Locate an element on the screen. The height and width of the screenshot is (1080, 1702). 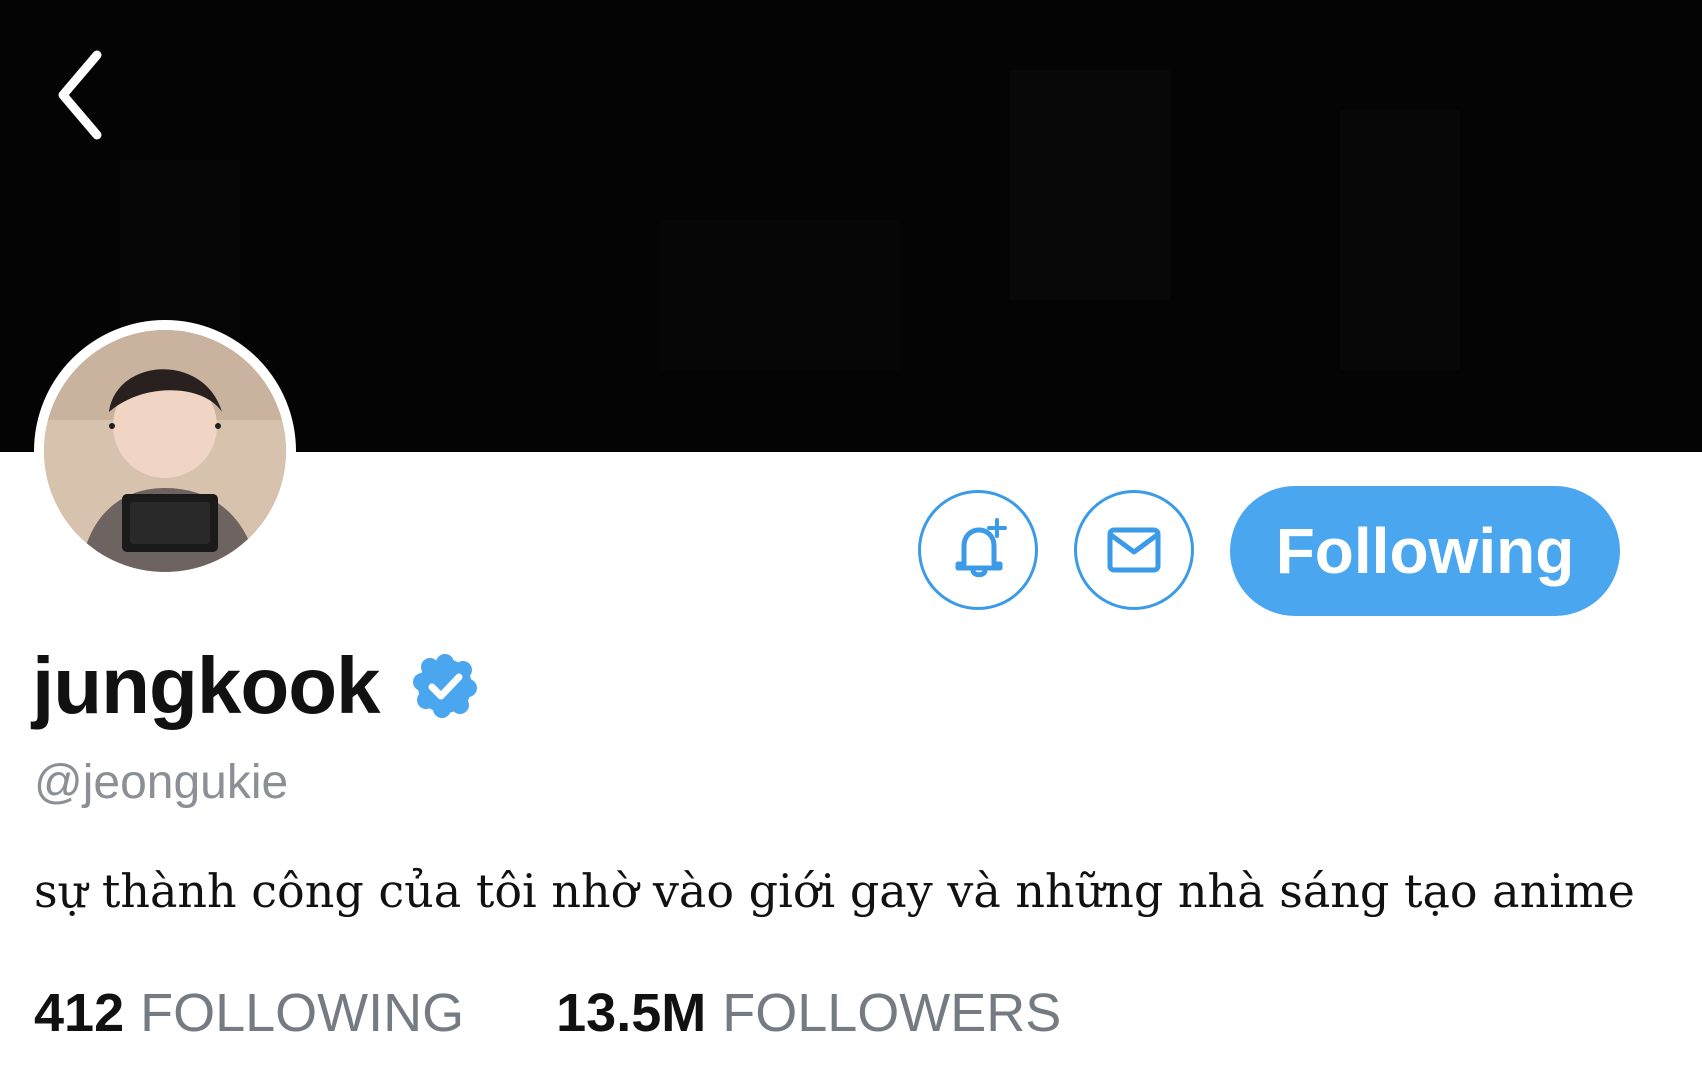
chevron-left-icon is located at coordinates (80, 95).